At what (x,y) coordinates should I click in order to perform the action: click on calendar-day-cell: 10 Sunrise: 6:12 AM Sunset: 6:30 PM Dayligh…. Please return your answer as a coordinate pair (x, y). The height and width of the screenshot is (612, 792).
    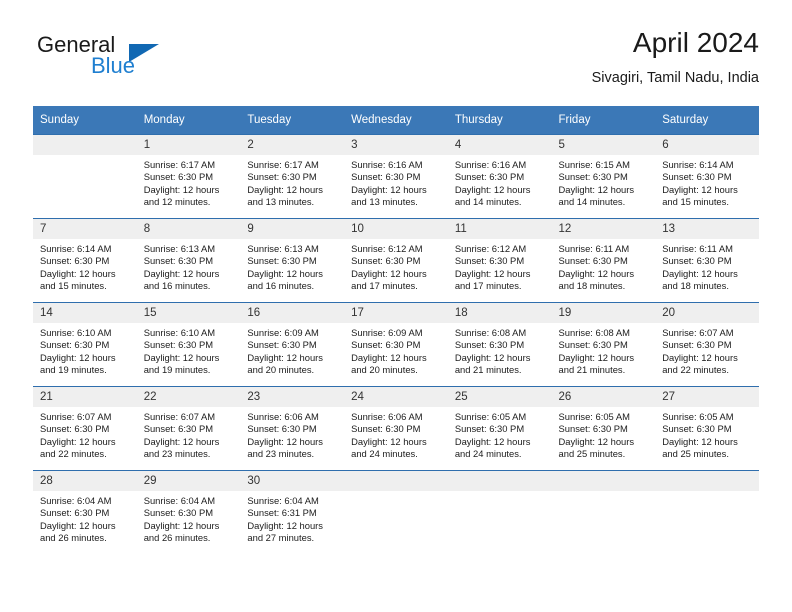
    Looking at the image, I should click on (396, 260).